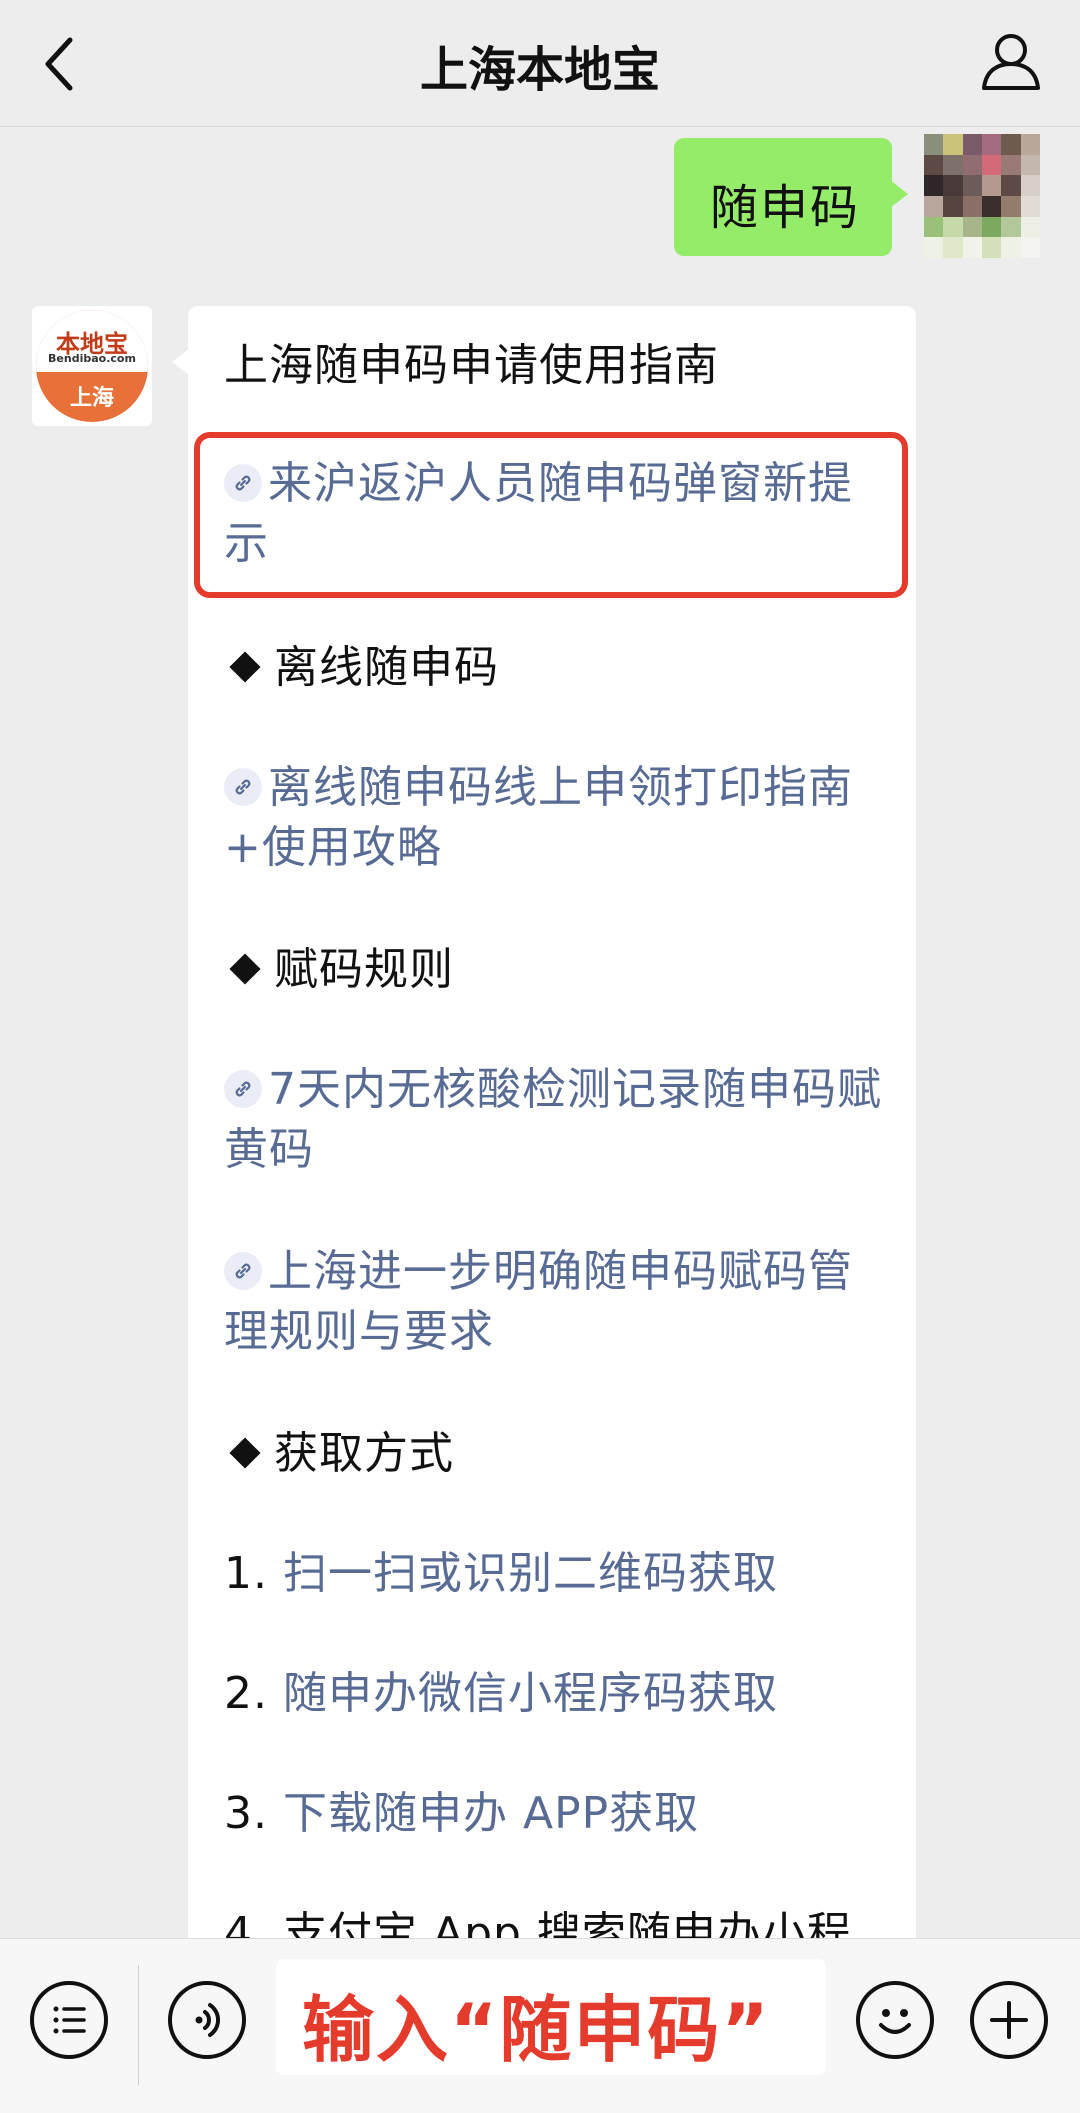 This screenshot has width=1080, height=2113. I want to click on section-heading: 赋码规则, so click(554, 970).